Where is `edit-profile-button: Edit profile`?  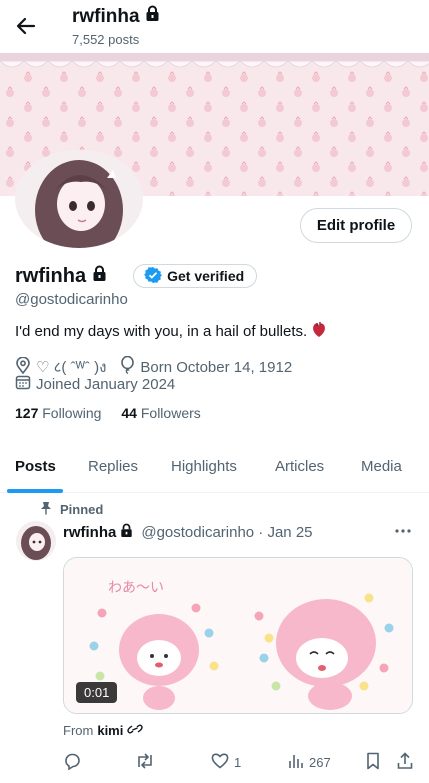 edit-profile-button: Edit profile is located at coordinates (356, 225).